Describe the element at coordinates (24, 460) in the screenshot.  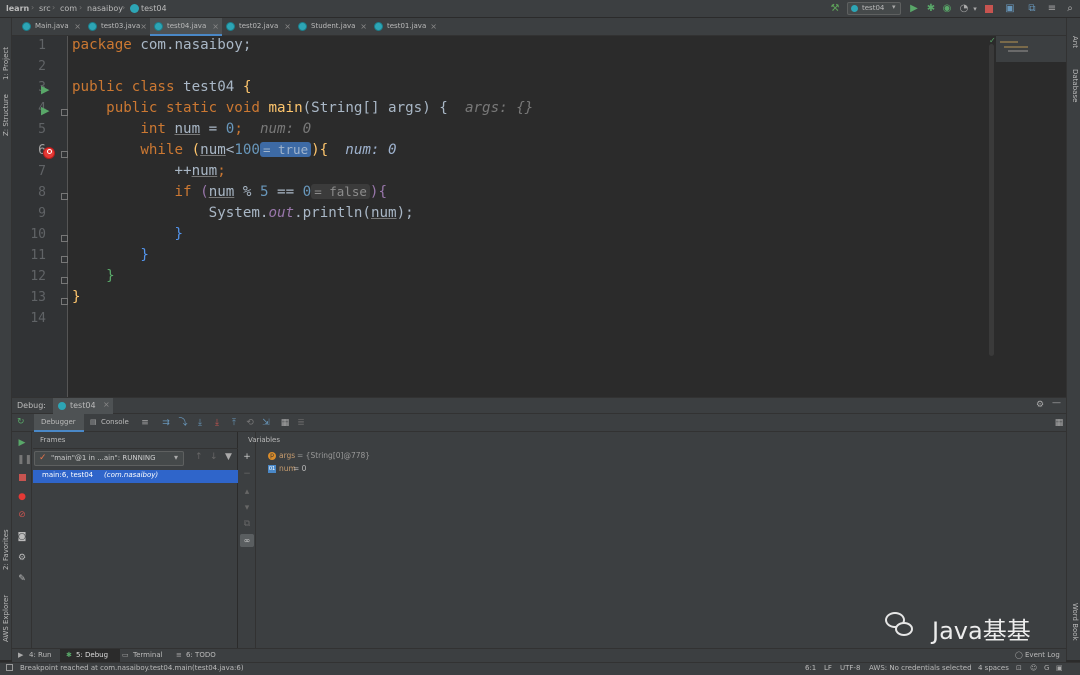
I see `pause-icon: ❚❚` at that location.